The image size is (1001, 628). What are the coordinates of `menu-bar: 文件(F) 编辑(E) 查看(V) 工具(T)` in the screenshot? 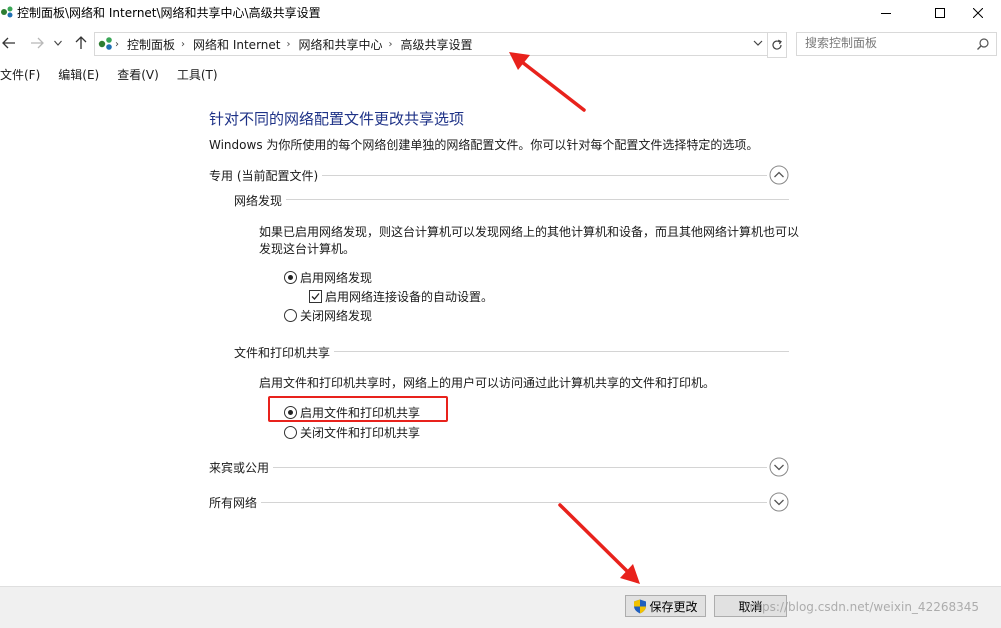 It's located at (118, 74).